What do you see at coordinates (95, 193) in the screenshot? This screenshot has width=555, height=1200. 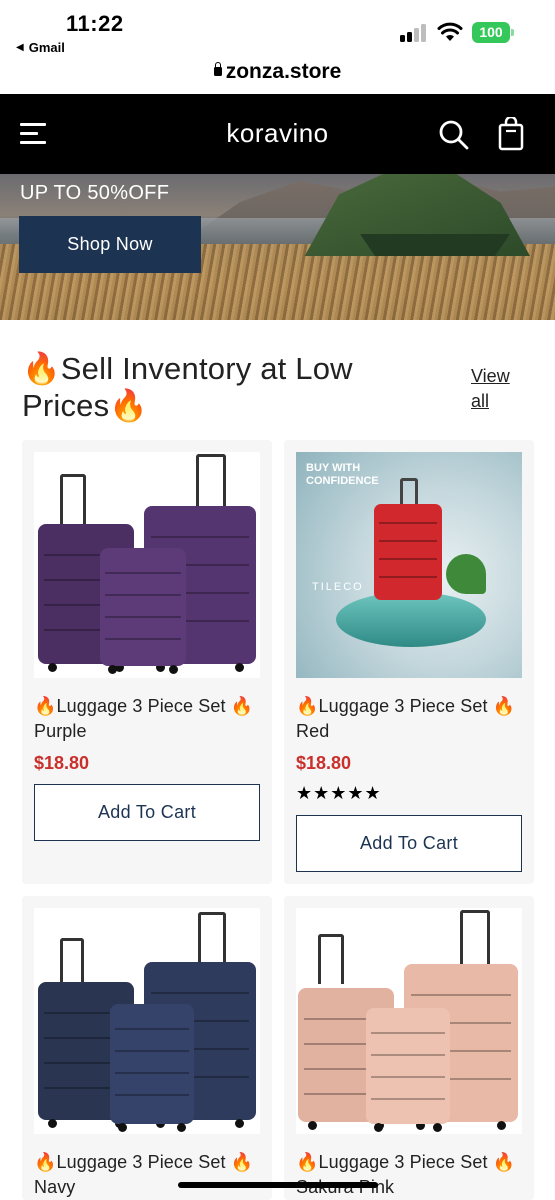 I see `hero-headline: UP TO 50%OFF` at bounding box center [95, 193].